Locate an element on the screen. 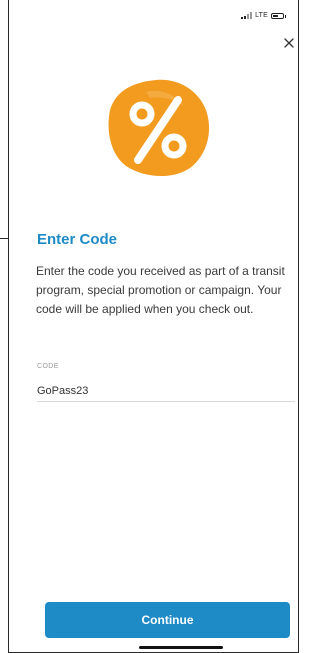 This screenshot has height=653, width=320. status-bar: LTE is located at coordinates (263, 15).